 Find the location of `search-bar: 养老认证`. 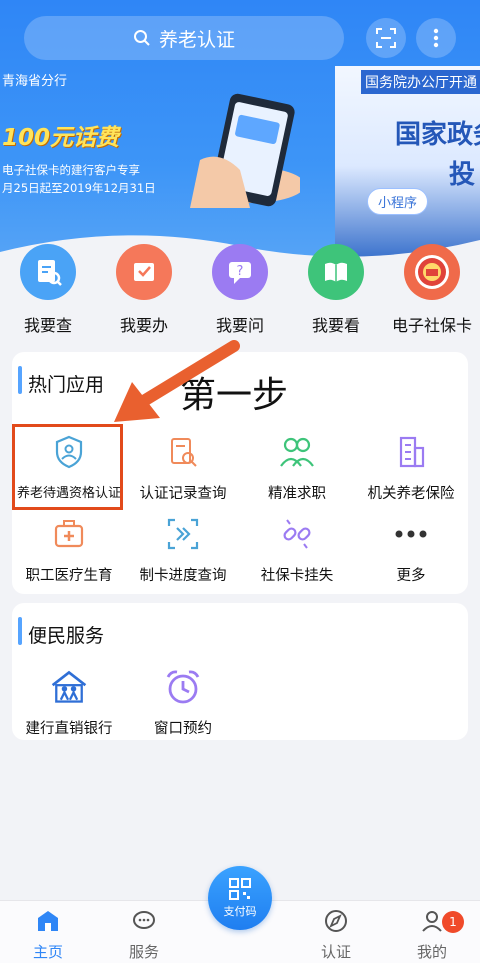

search-bar: 养老认证 is located at coordinates (184, 38).